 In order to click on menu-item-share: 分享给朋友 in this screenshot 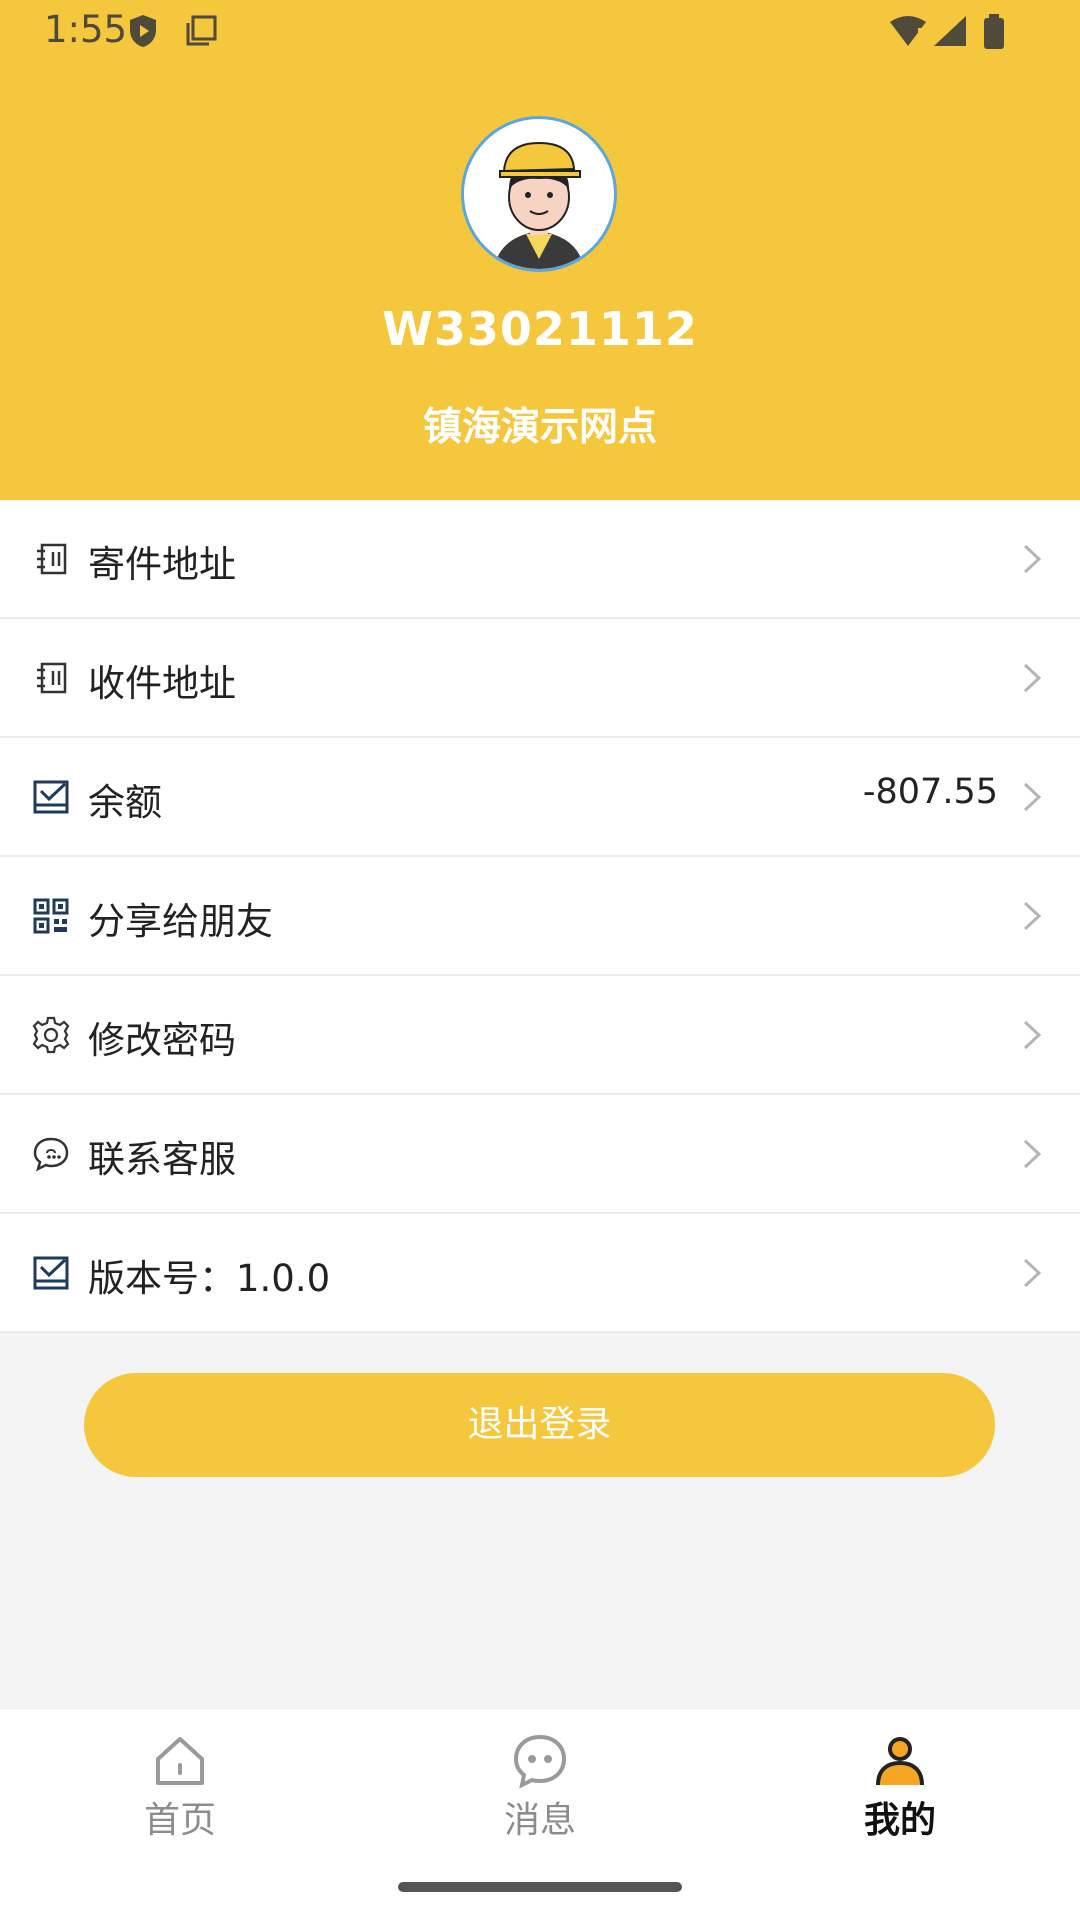, I will do `click(540, 916)`.